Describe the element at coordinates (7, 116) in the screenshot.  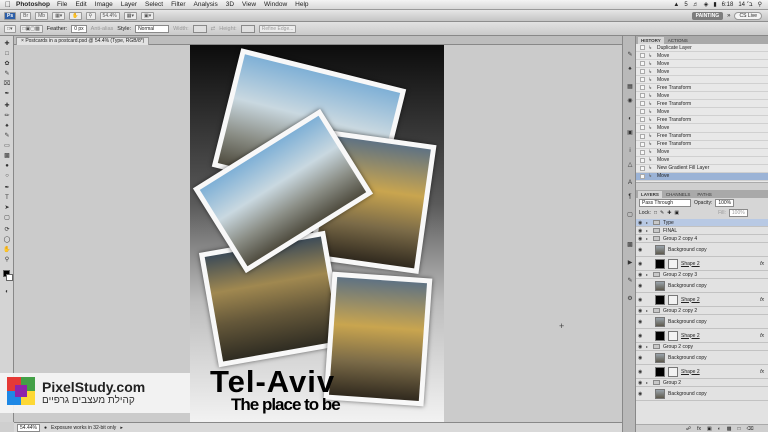
I see `brush-tool-icon: ✏` at that location.